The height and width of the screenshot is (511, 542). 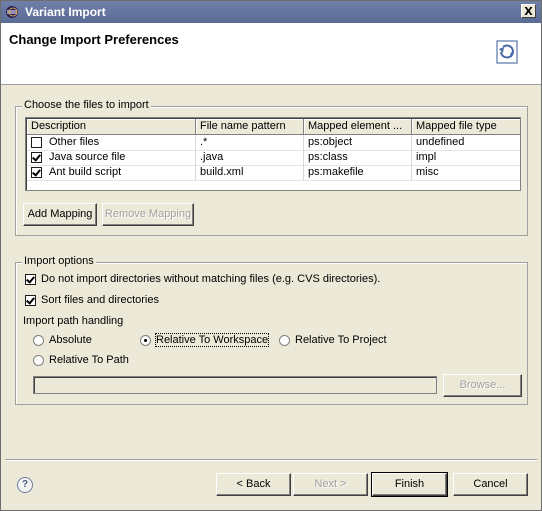 I want to click on page-title: Change Import Preferences, so click(x=94, y=39).